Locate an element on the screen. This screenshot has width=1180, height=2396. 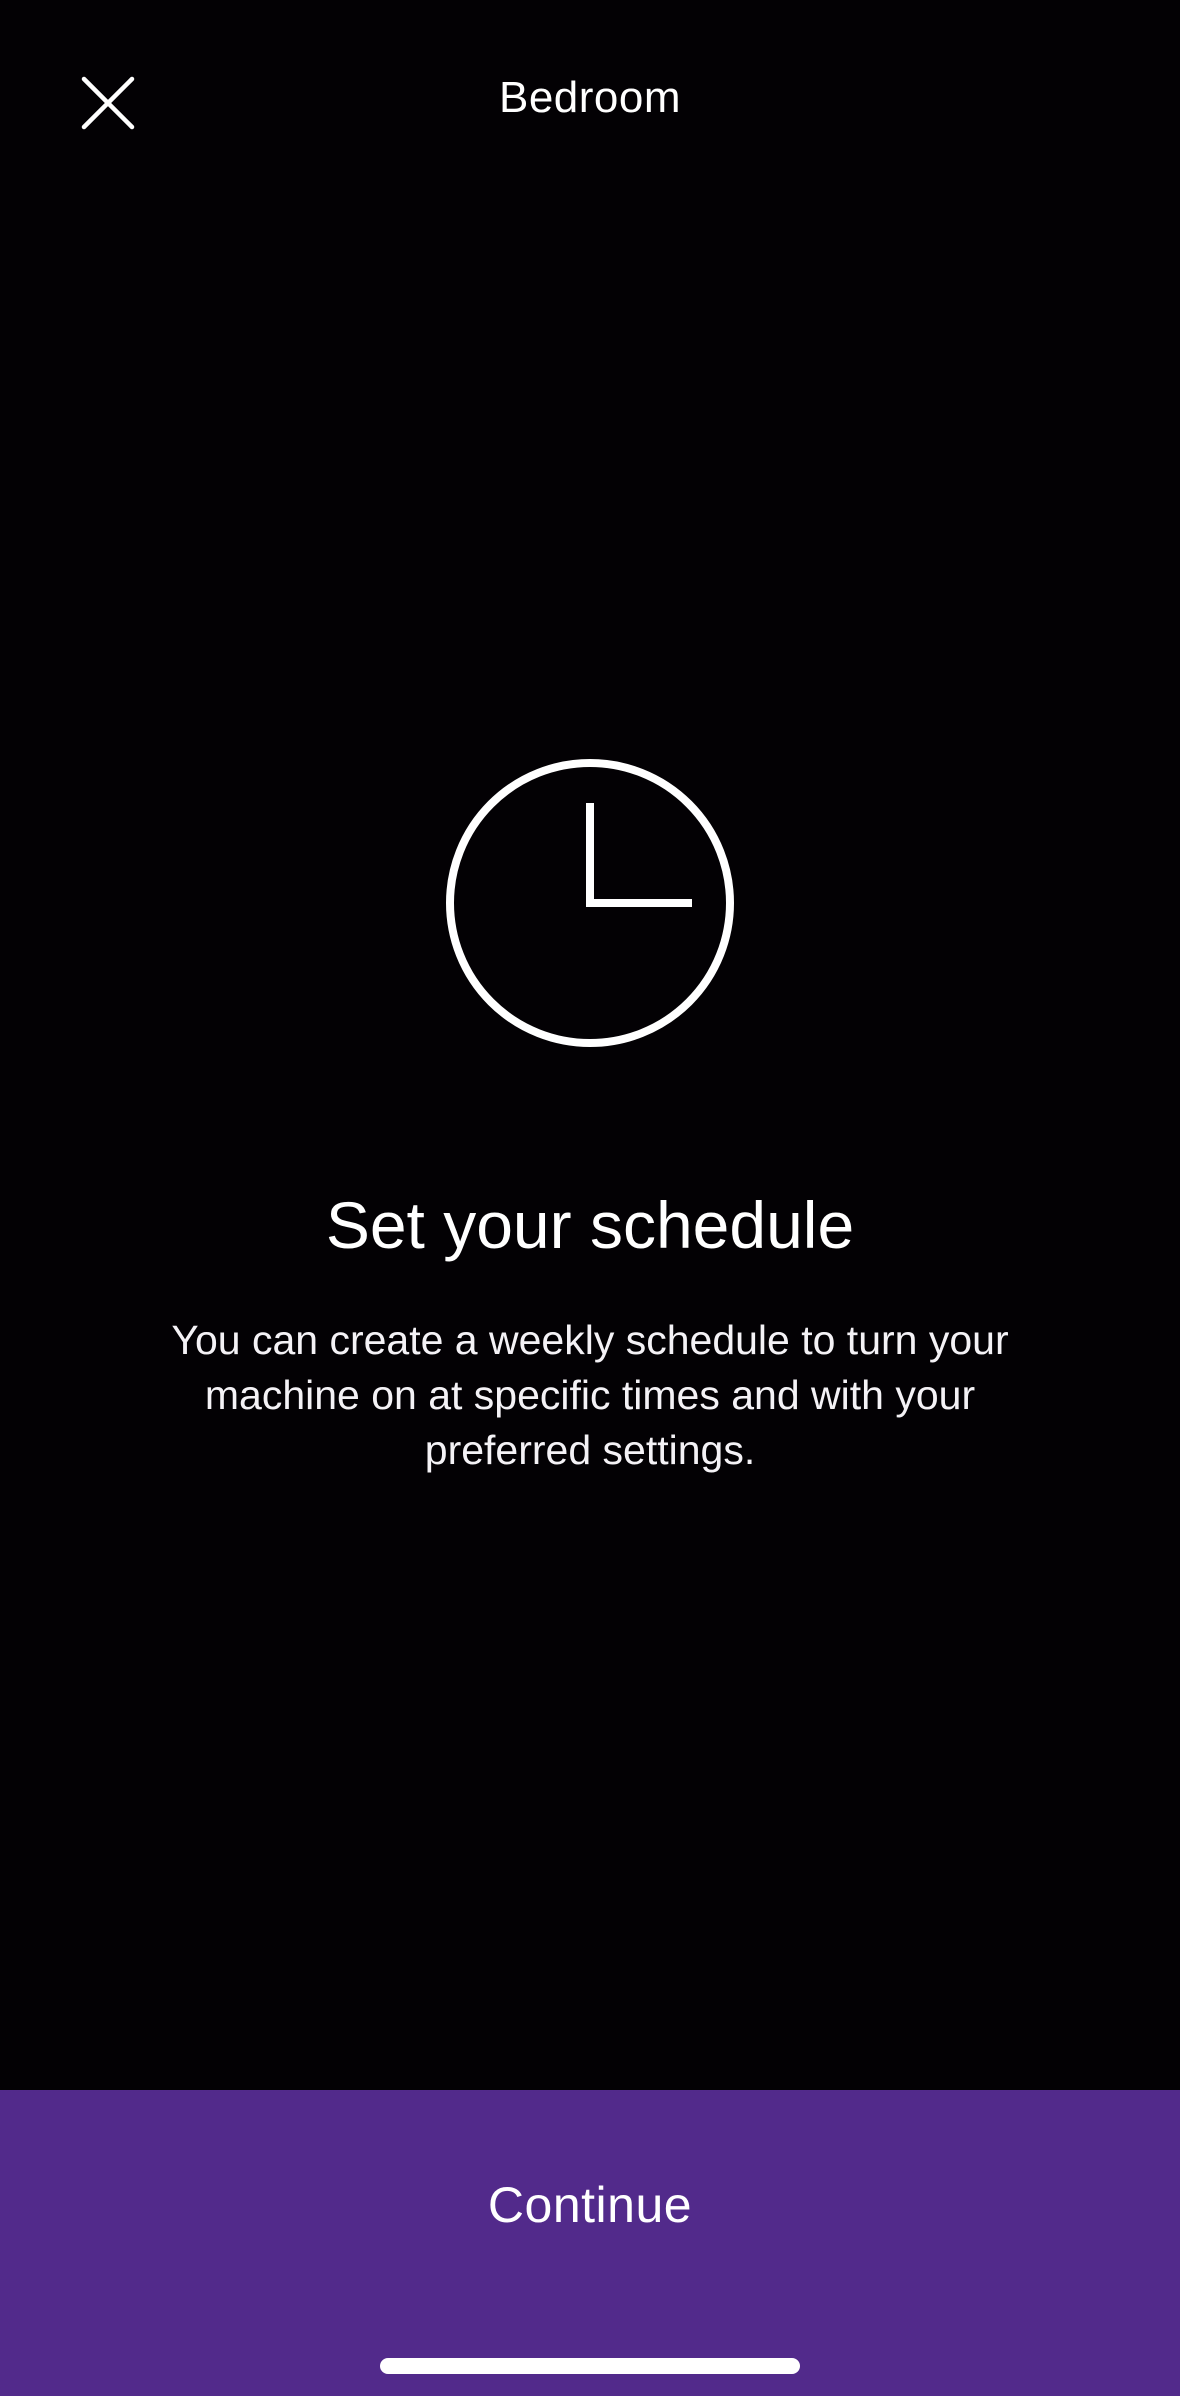
footer-bar: Continue is located at coordinates (590, 2243).